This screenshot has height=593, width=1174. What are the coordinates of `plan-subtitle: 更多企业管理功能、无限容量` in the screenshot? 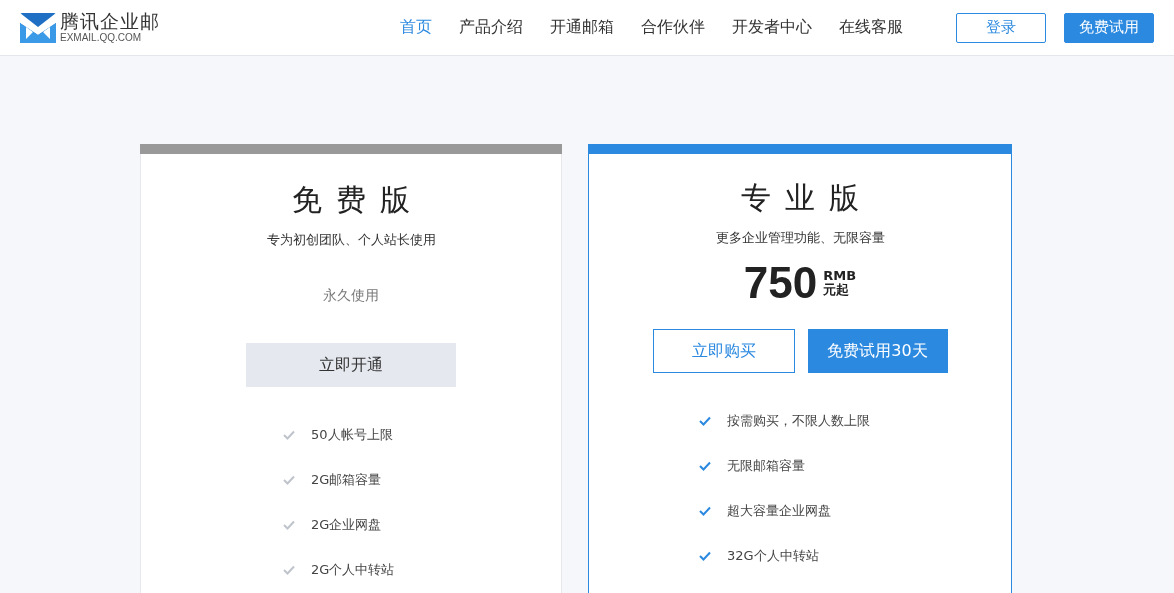 It's located at (800, 238).